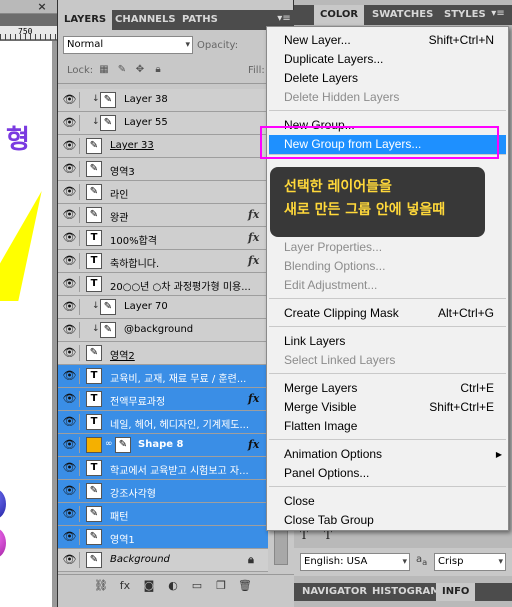 This screenshot has height=607, width=512. Describe the element at coordinates (146, 122) in the screenshot. I see `layer-name: Layer 55` at that location.